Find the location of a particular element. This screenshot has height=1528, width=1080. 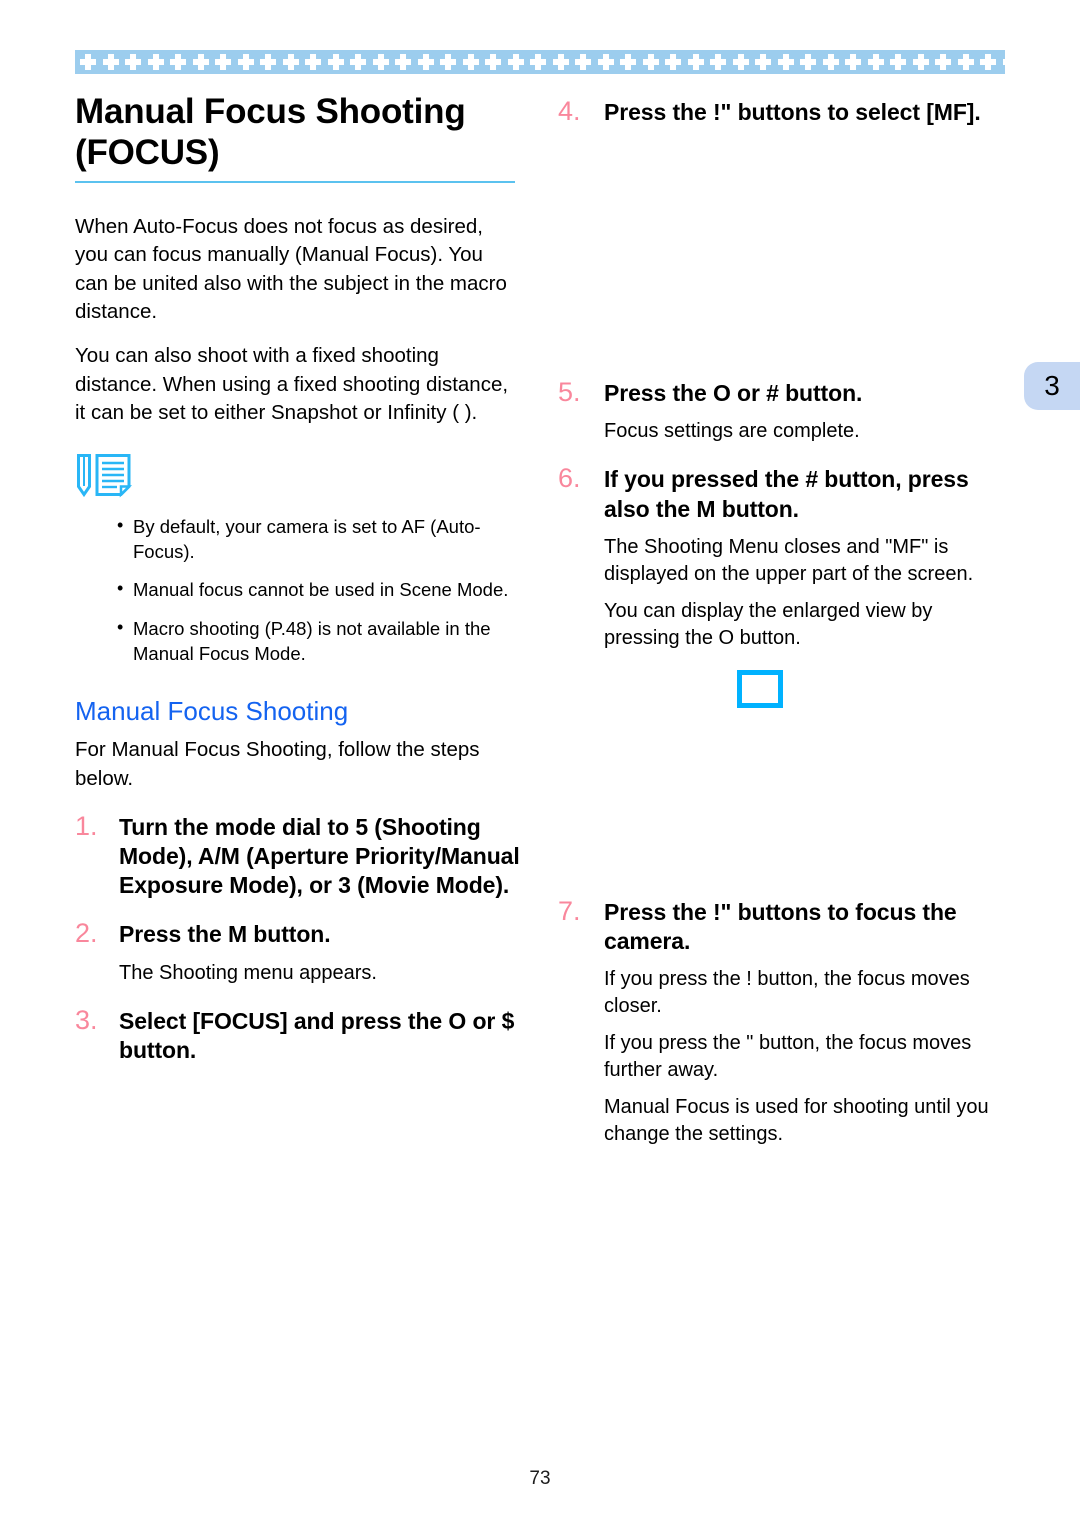

title-rule-divider is located at coordinates (295, 182).